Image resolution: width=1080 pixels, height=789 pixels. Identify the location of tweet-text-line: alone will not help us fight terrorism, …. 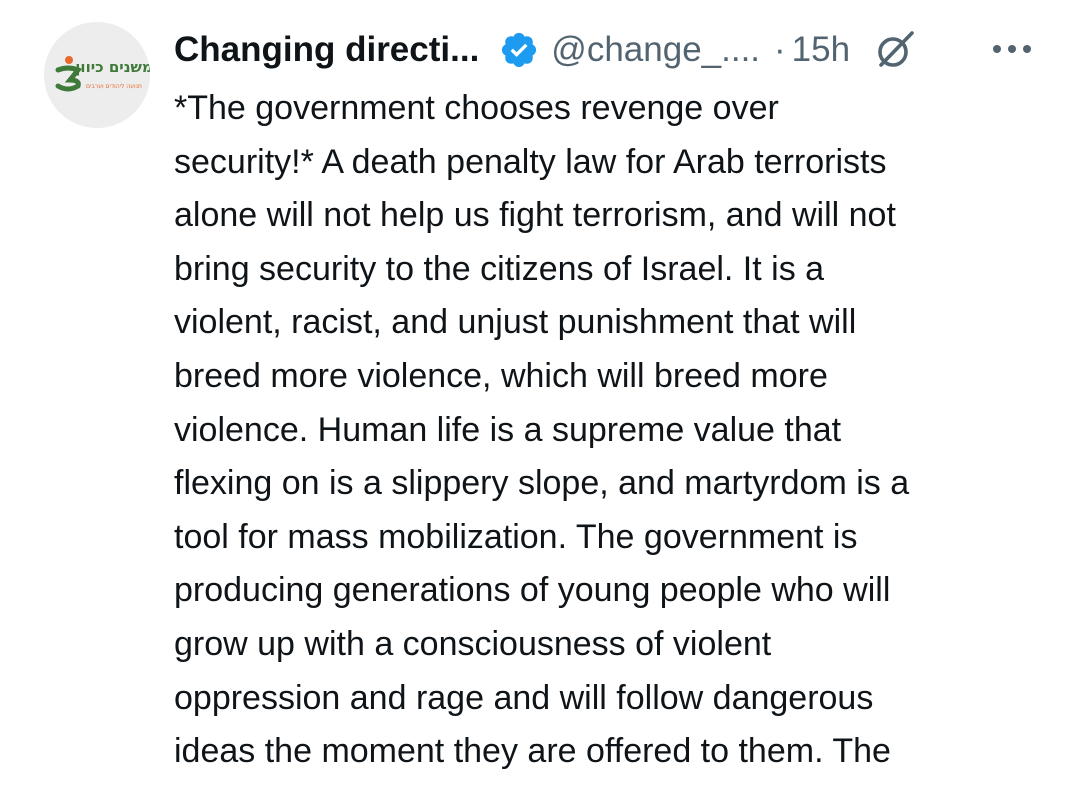
(535, 215).